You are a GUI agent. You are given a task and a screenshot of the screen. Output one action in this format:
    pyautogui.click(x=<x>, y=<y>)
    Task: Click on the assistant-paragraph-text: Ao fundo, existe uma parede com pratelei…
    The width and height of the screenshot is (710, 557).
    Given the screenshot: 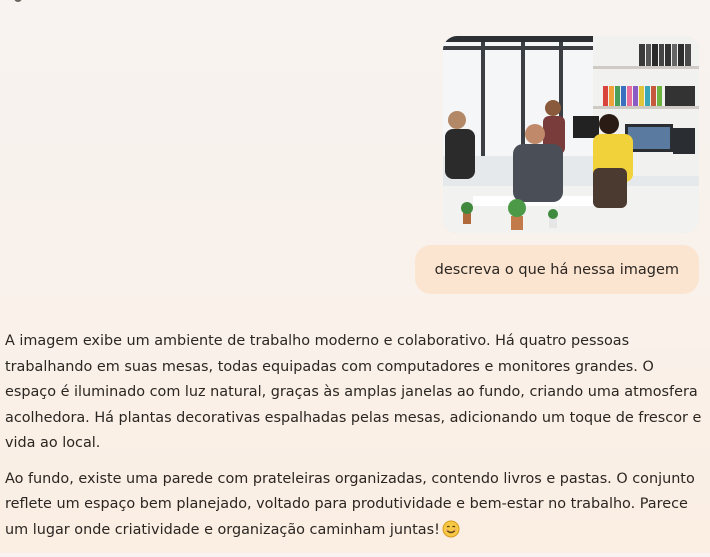 What is the action you would take?
    pyautogui.click(x=350, y=504)
    